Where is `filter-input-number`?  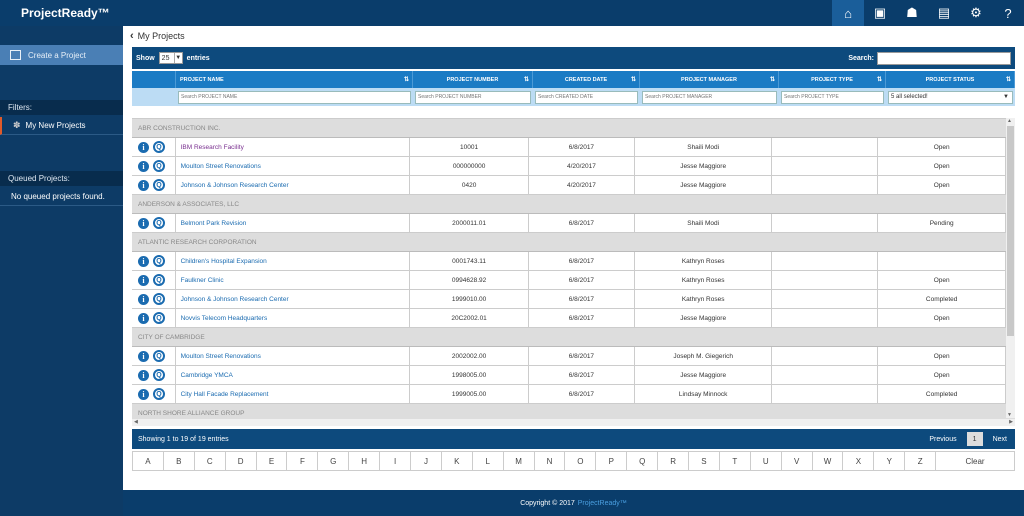 filter-input-number is located at coordinates (473, 97).